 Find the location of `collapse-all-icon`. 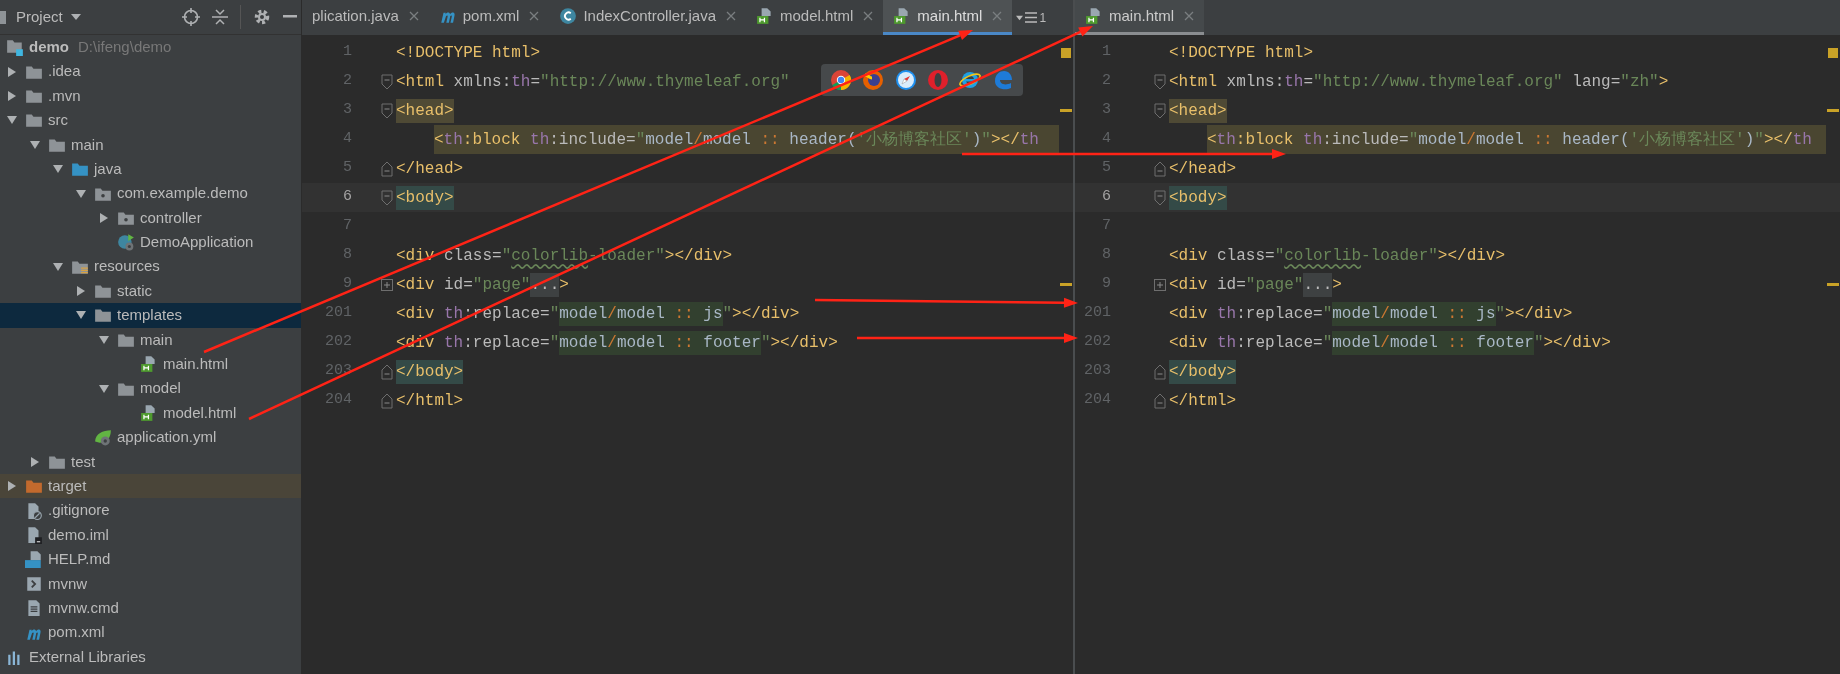

collapse-all-icon is located at coordinates (220, 17).